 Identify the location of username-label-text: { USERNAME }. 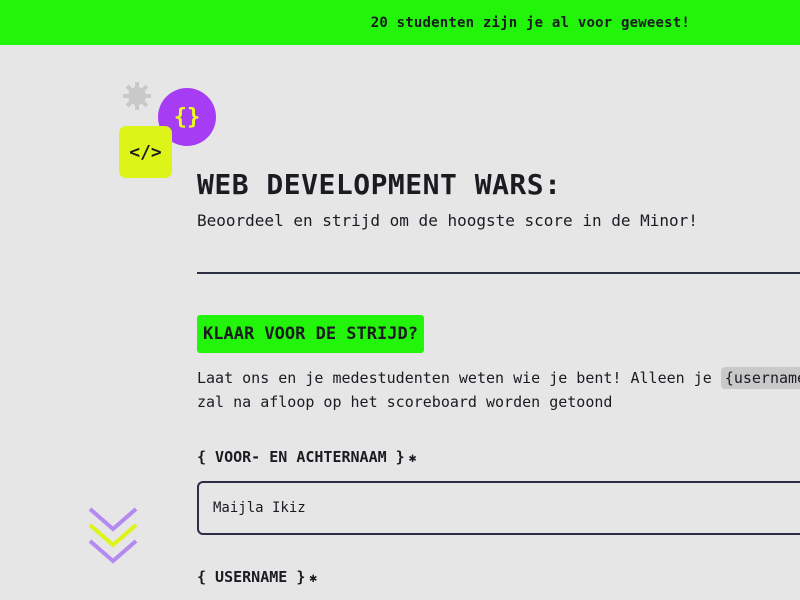
(251, 577).